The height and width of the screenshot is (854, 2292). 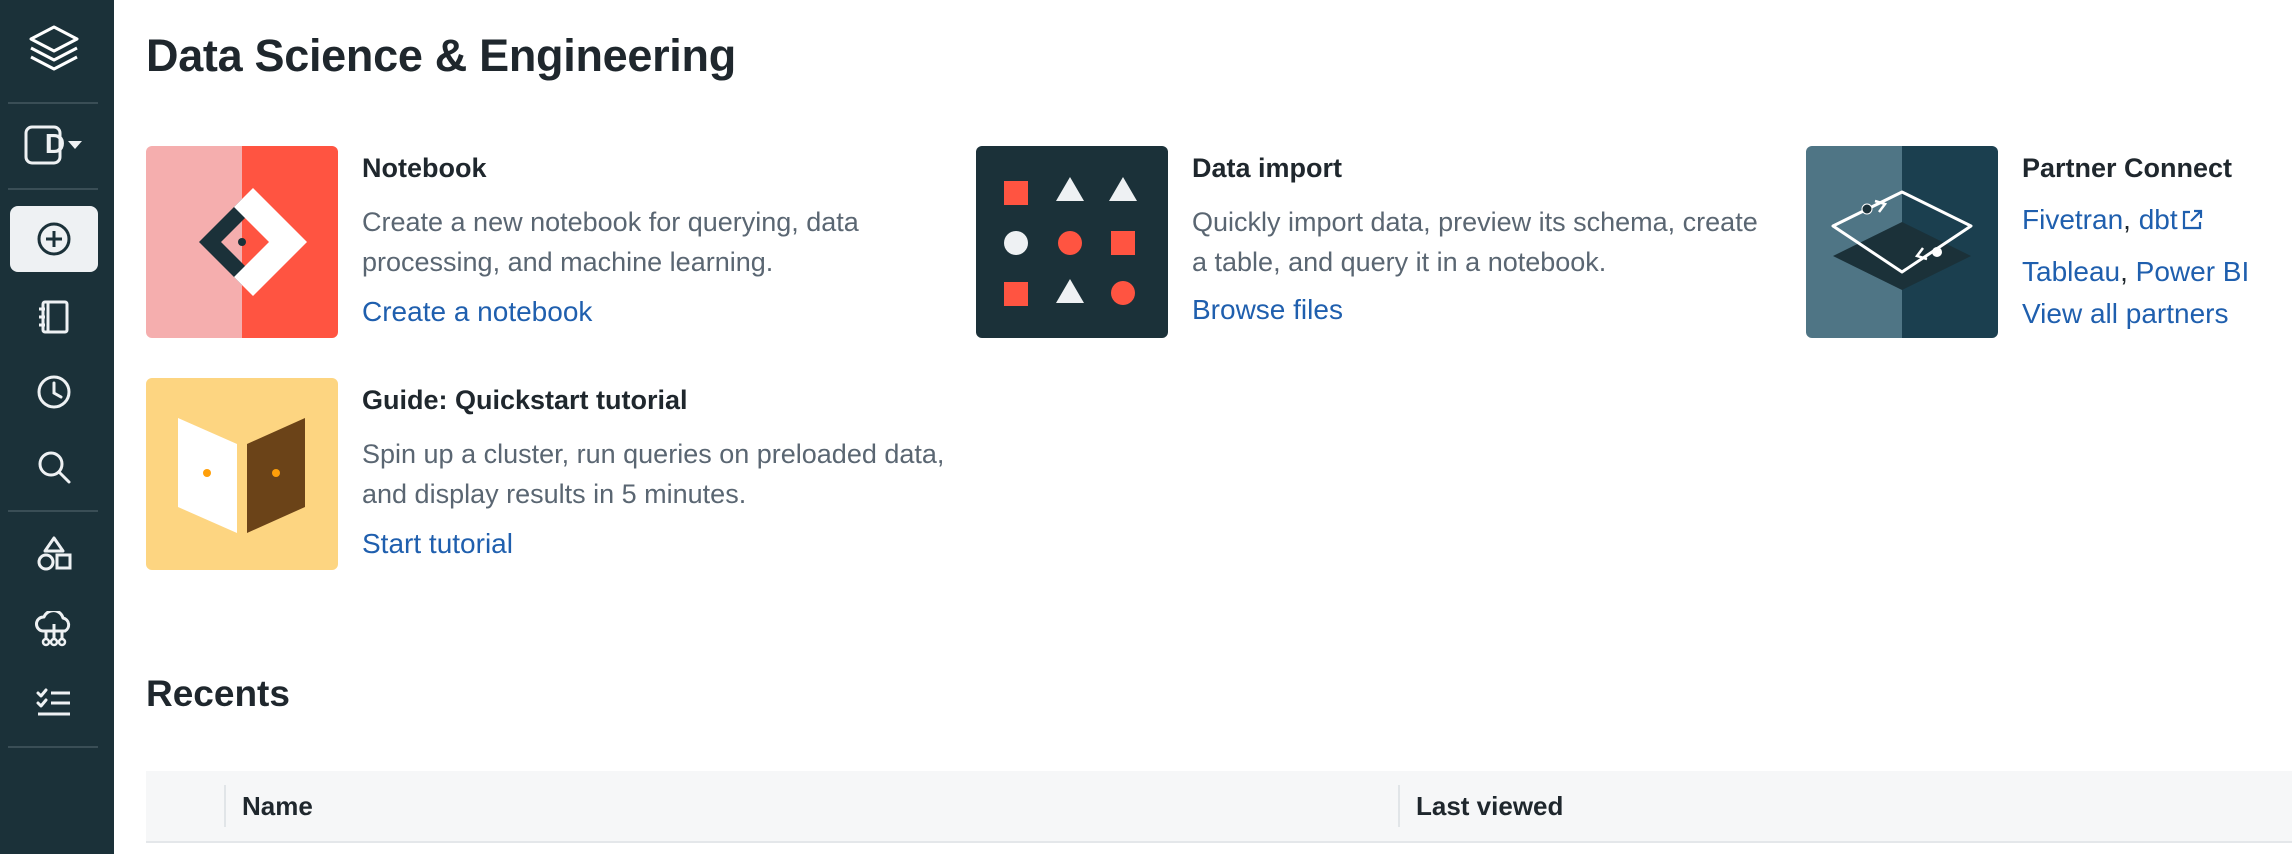 I want to click on card-title: Data import, so click(x=1267, y=168).